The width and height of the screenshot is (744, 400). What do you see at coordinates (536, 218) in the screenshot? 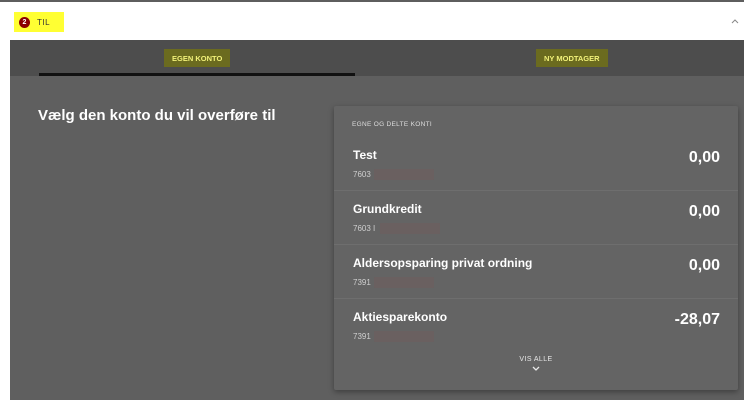
I see `account-item: Grundkredit 7603 I 0,00` at bounding box center [536, 218].